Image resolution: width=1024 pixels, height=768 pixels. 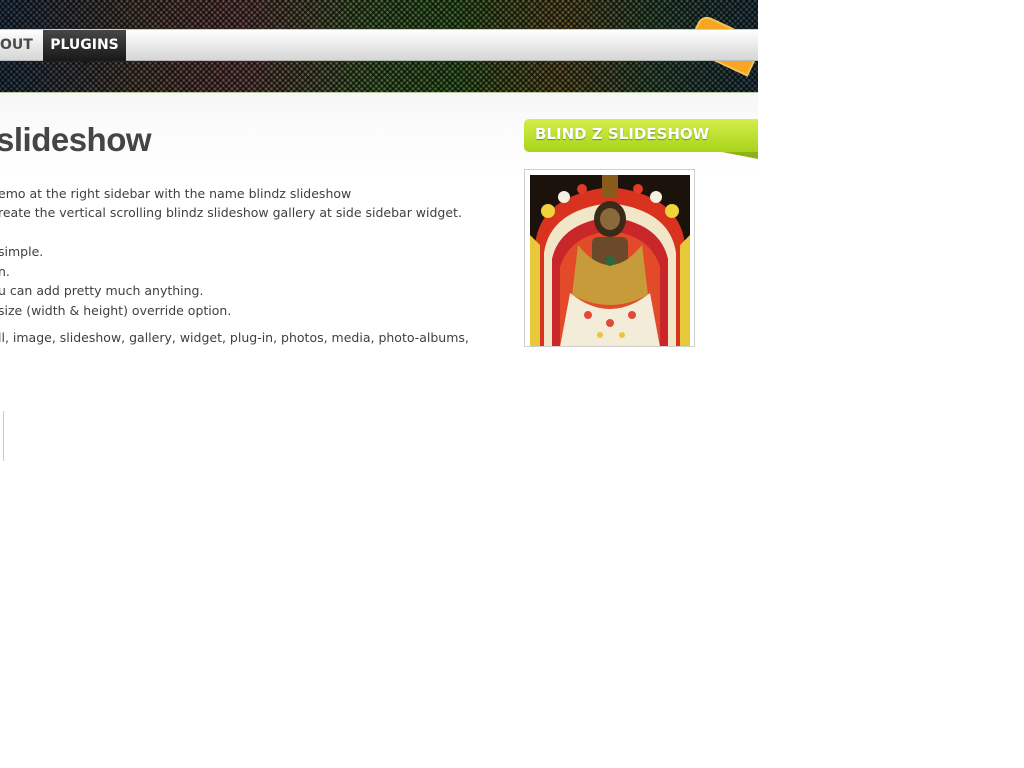 What do you see at coordinates (3, 436) in the screenshot?
I see `divider-line` at bounding box center [3, 436].